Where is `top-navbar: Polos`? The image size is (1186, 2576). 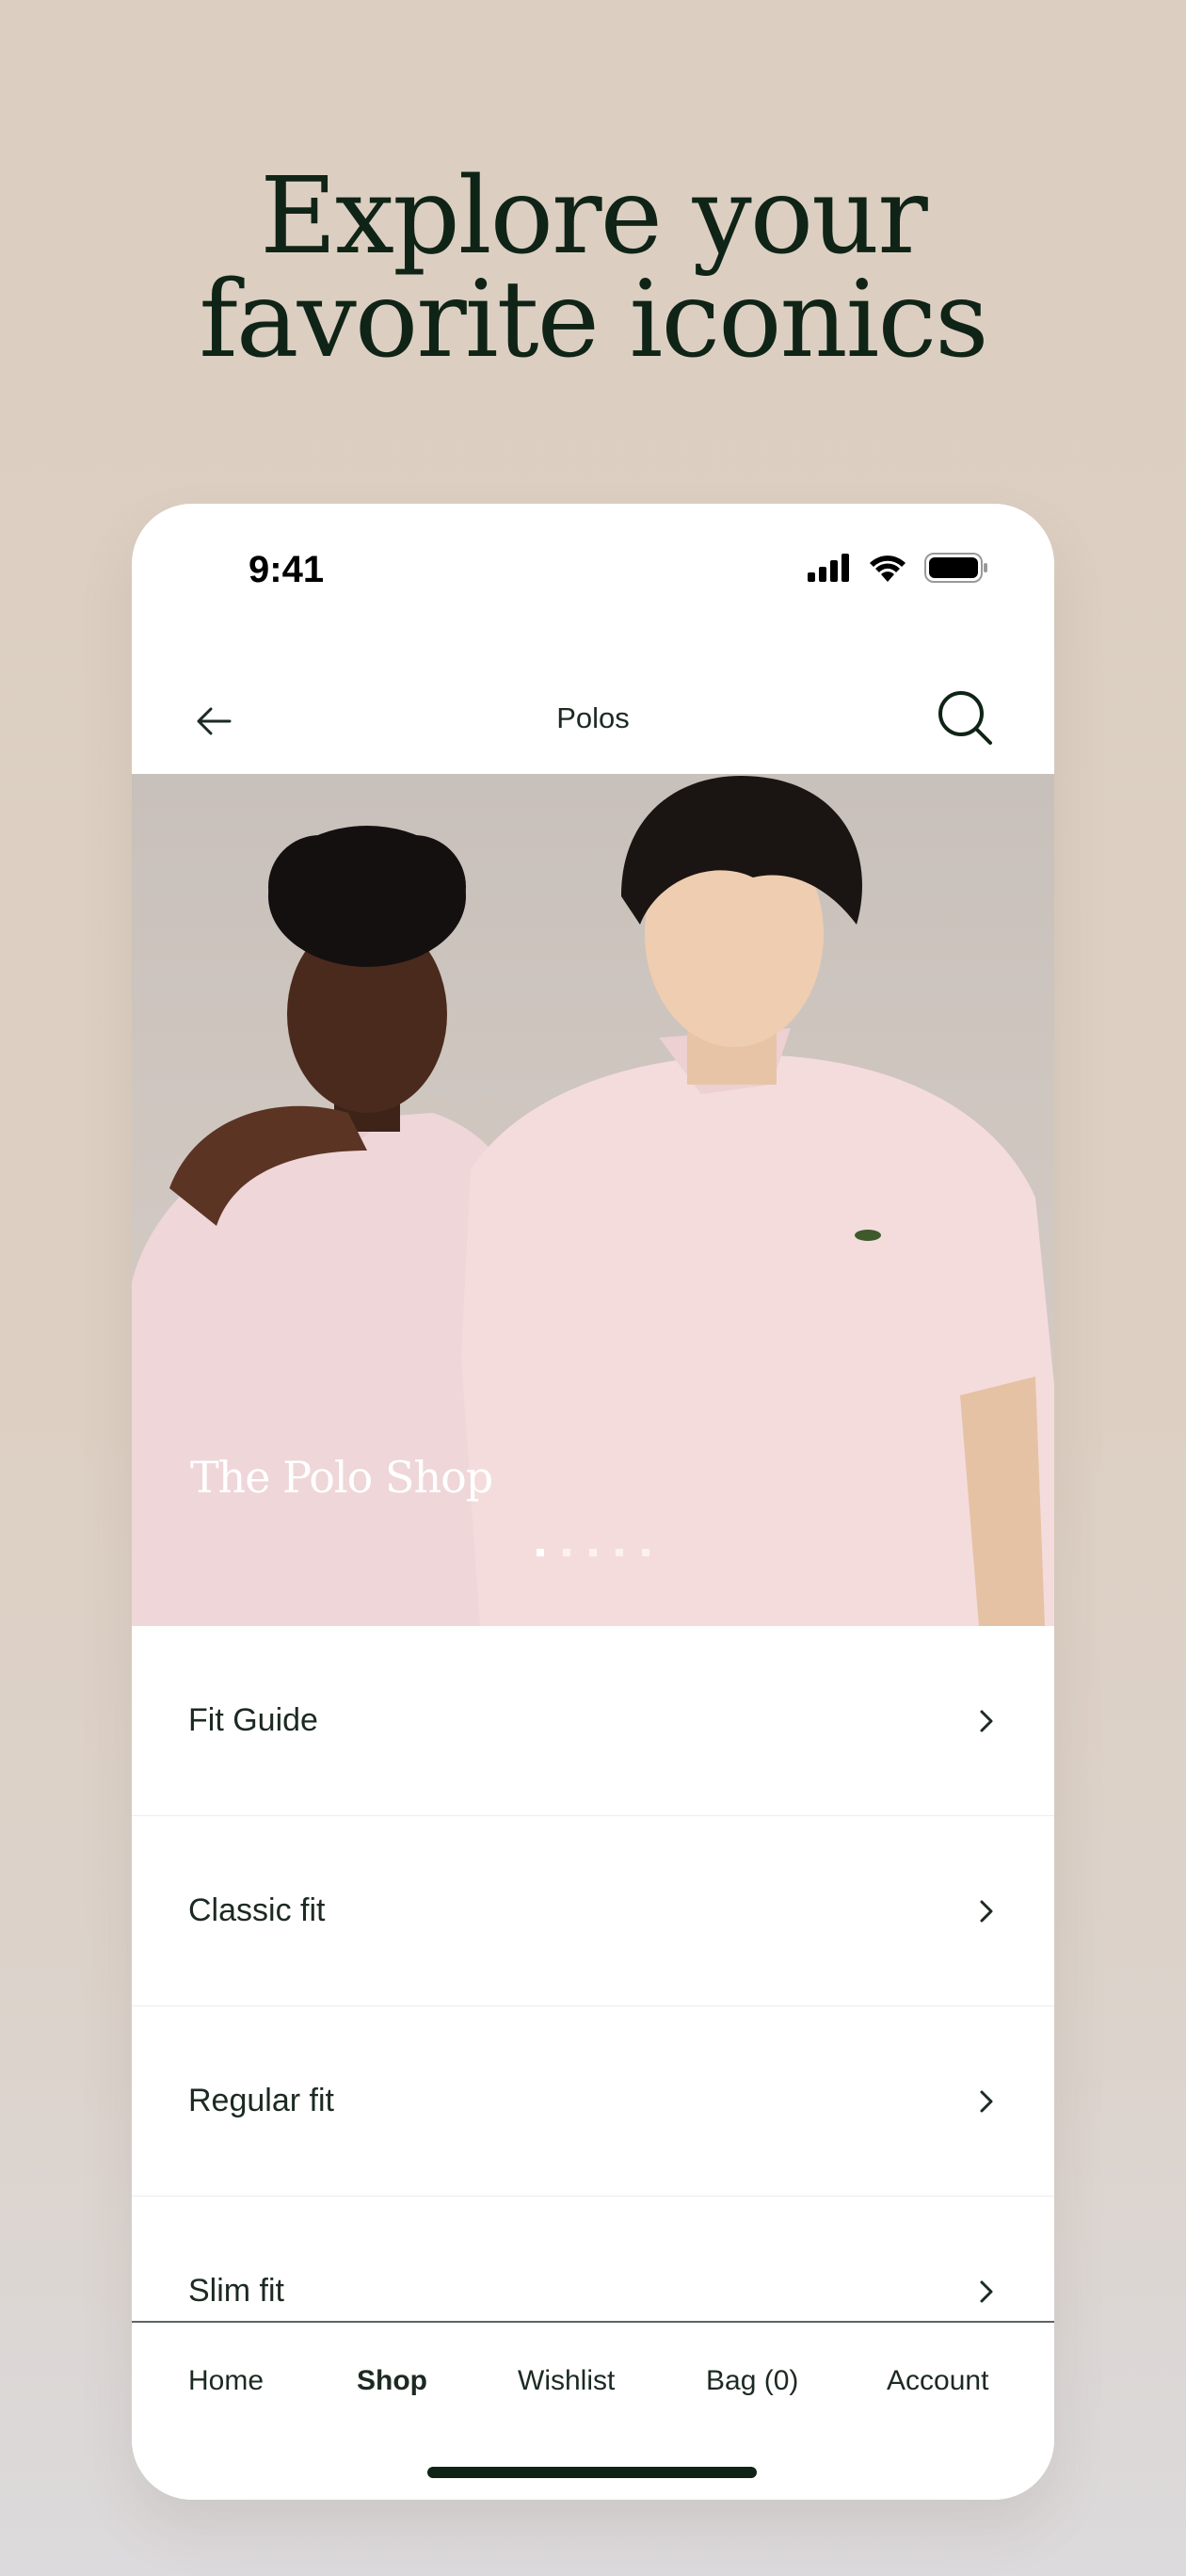 top-navbar: Polos is located at coordinates (593, 720).